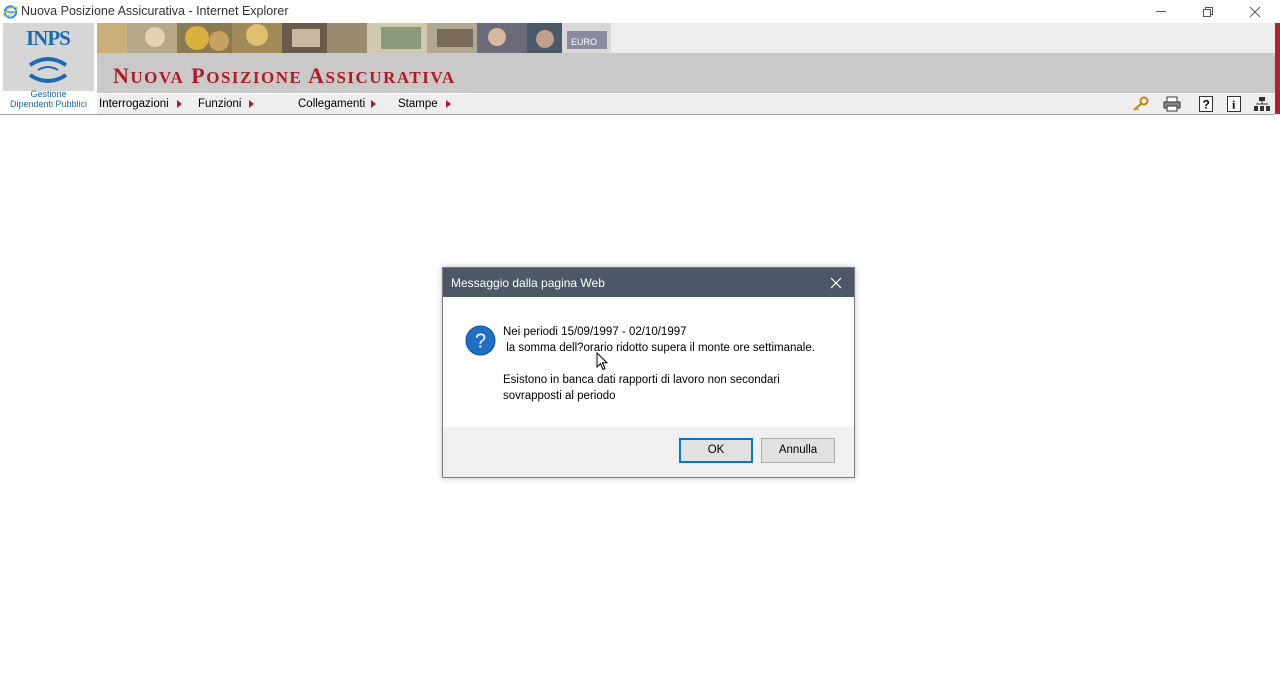 Image resolution: width=1280 pixels, height=675 pixels. I want to click on menu-funzioni: Funzioni, so click(219, 104).